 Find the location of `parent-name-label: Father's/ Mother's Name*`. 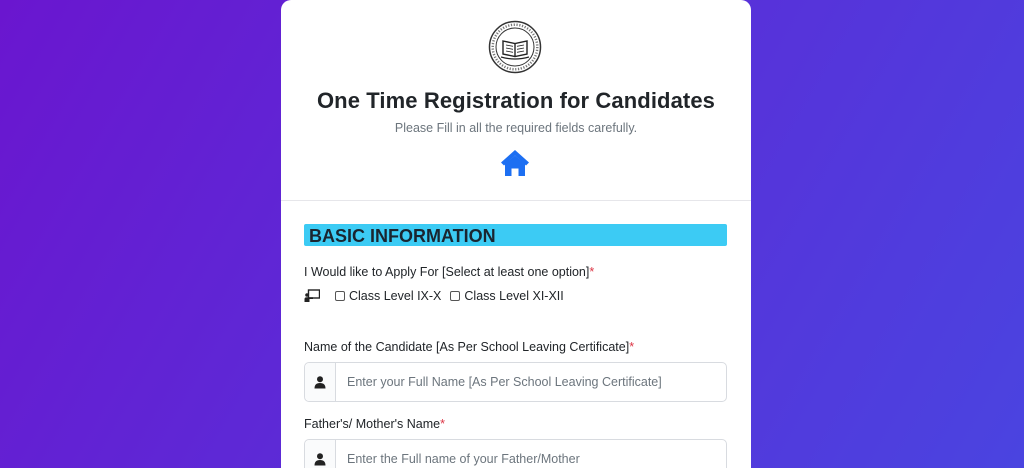

parent-name-label: Father's/ Mother's Name* is located at coordinates (374, 424).